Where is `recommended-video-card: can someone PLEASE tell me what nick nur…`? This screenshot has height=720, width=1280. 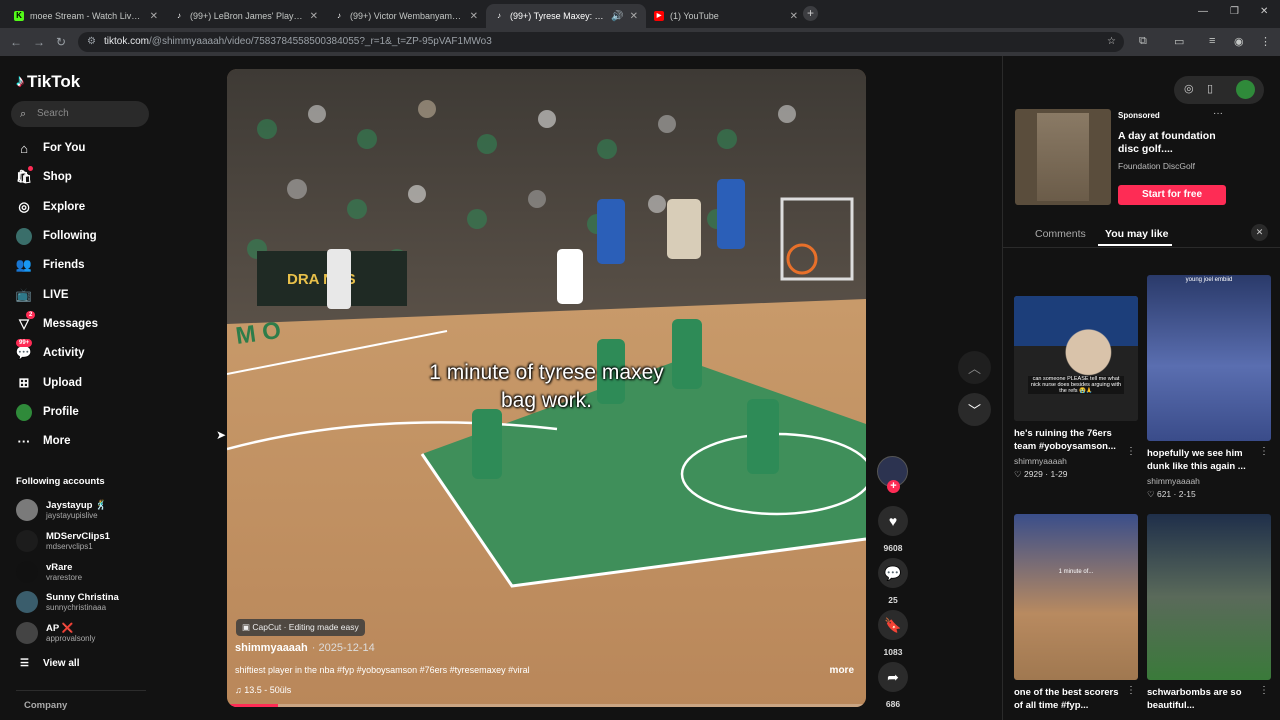 recommended-video-card: can someone PLEASE tell me what nick nur… is located at coordinates (1076, 388).